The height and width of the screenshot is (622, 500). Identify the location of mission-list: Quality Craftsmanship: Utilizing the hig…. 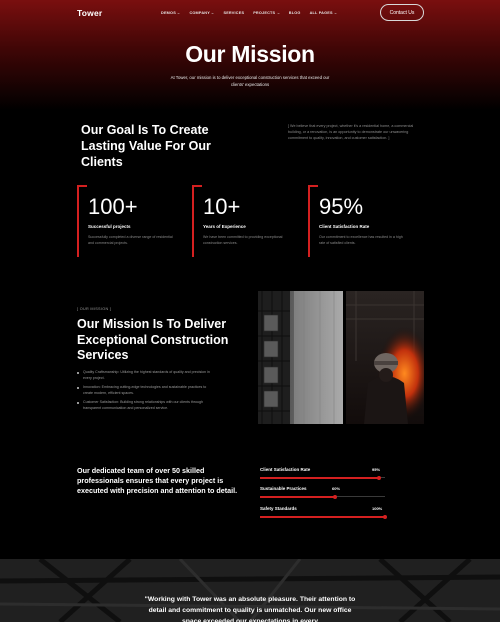
(147, 392).